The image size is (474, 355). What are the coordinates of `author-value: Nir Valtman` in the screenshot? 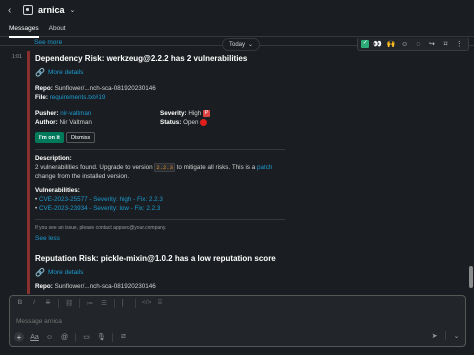 It's located at (75, 122).